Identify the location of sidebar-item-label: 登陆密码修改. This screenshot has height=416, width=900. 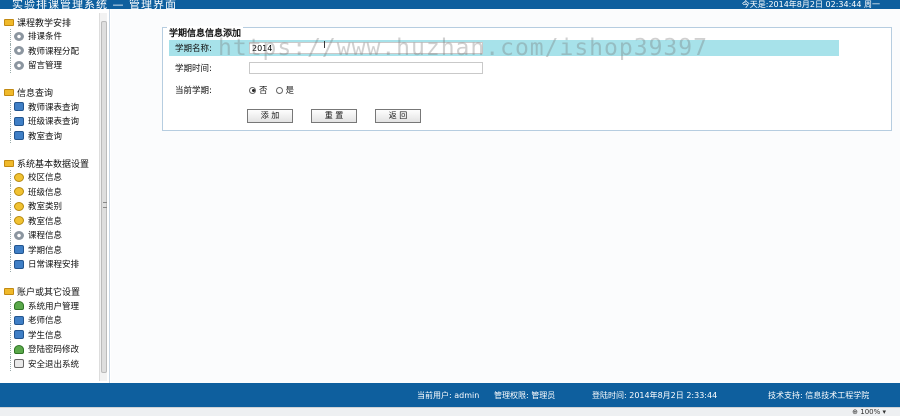
(54, 350).